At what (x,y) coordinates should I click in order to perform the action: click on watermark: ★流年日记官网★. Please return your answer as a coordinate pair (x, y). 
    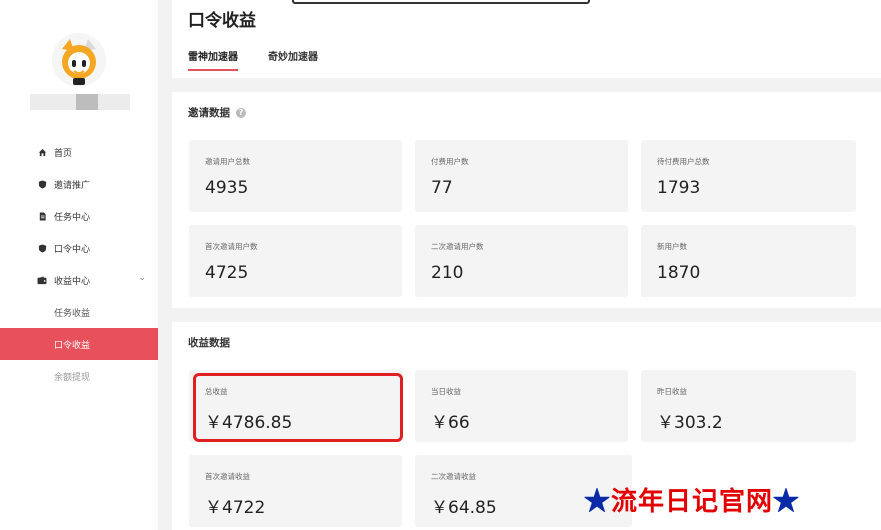
    Looking at the image, I should click on (692, 499).